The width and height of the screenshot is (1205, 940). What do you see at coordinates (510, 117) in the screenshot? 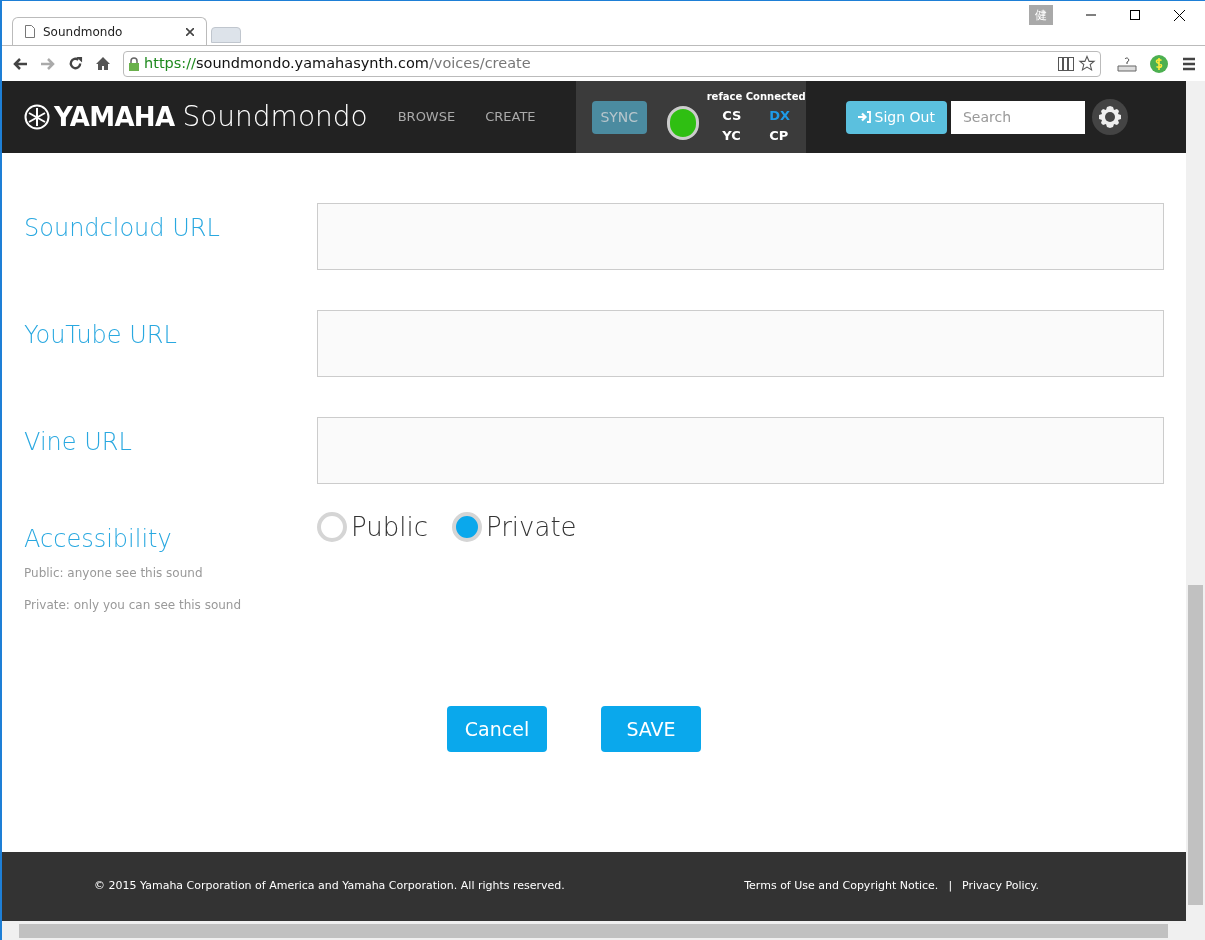
I see `nav-link: CREATE` at bounding box center [510, 117].